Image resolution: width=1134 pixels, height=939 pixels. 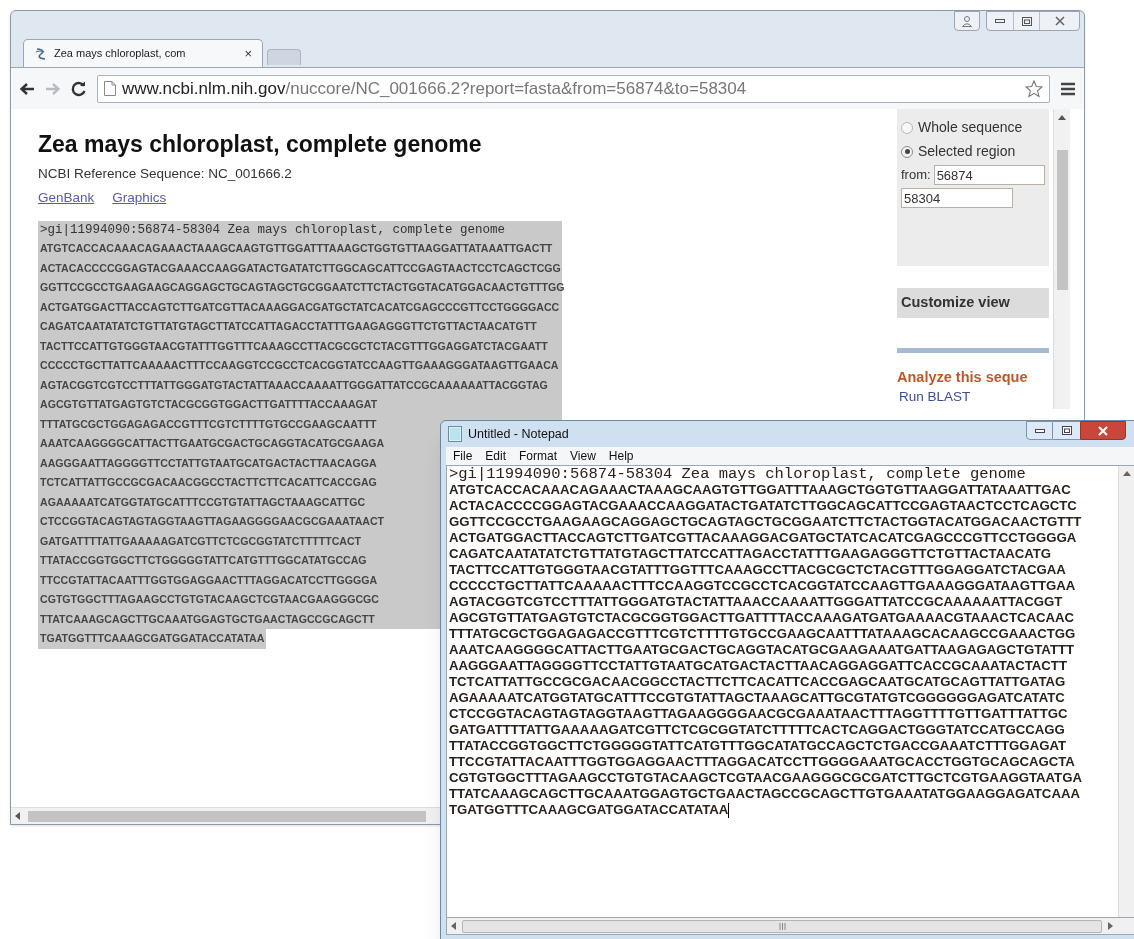 I want to click on customize-view-header: Customize view, so click(x=973, y=303).